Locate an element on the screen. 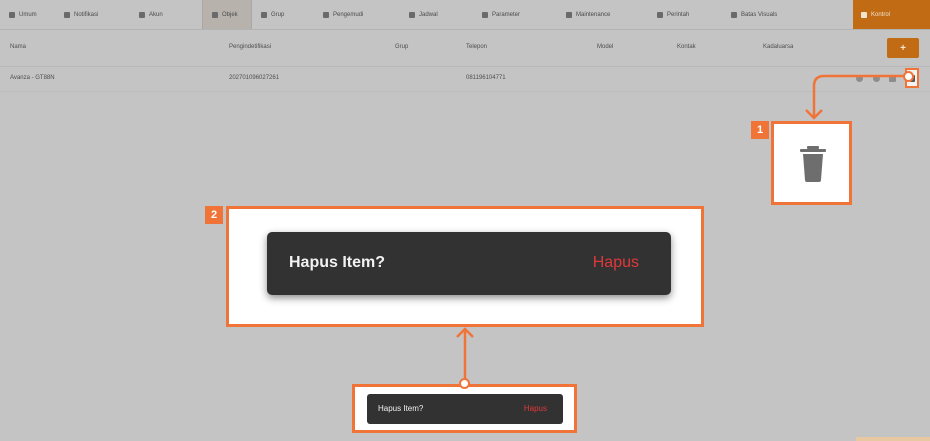 The width and height of the screenshot is (930, 441). cell-identifier: 202701096027261 is located at coordinates (254, 78).